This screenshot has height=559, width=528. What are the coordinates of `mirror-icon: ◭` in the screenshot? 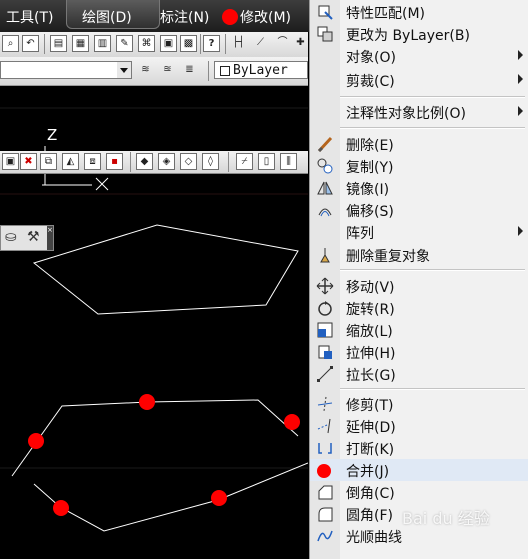 It's located at (70, 161).